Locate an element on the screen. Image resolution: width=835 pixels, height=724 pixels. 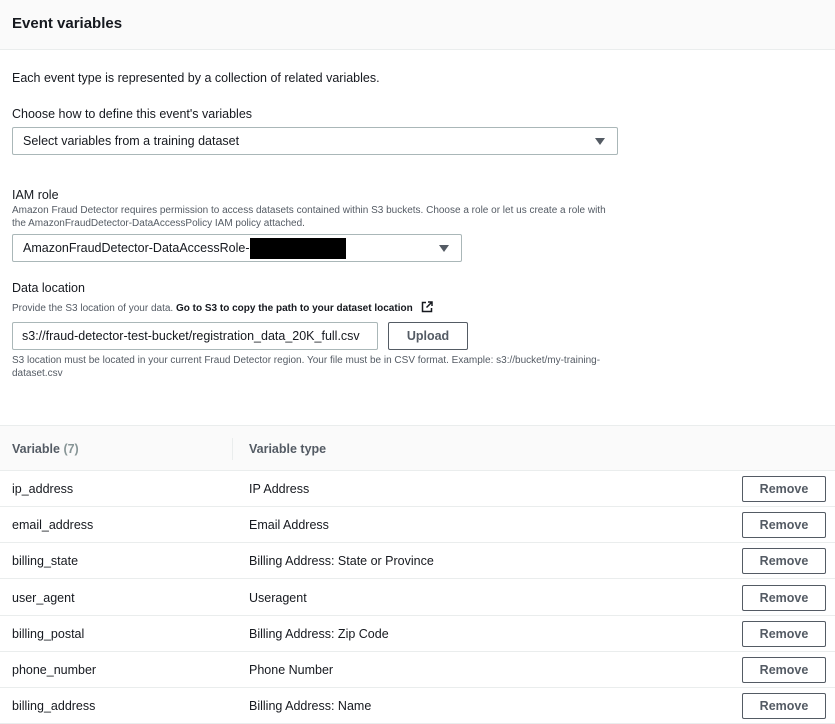
variable-type: Email Address is located at coordinates (289, 525).